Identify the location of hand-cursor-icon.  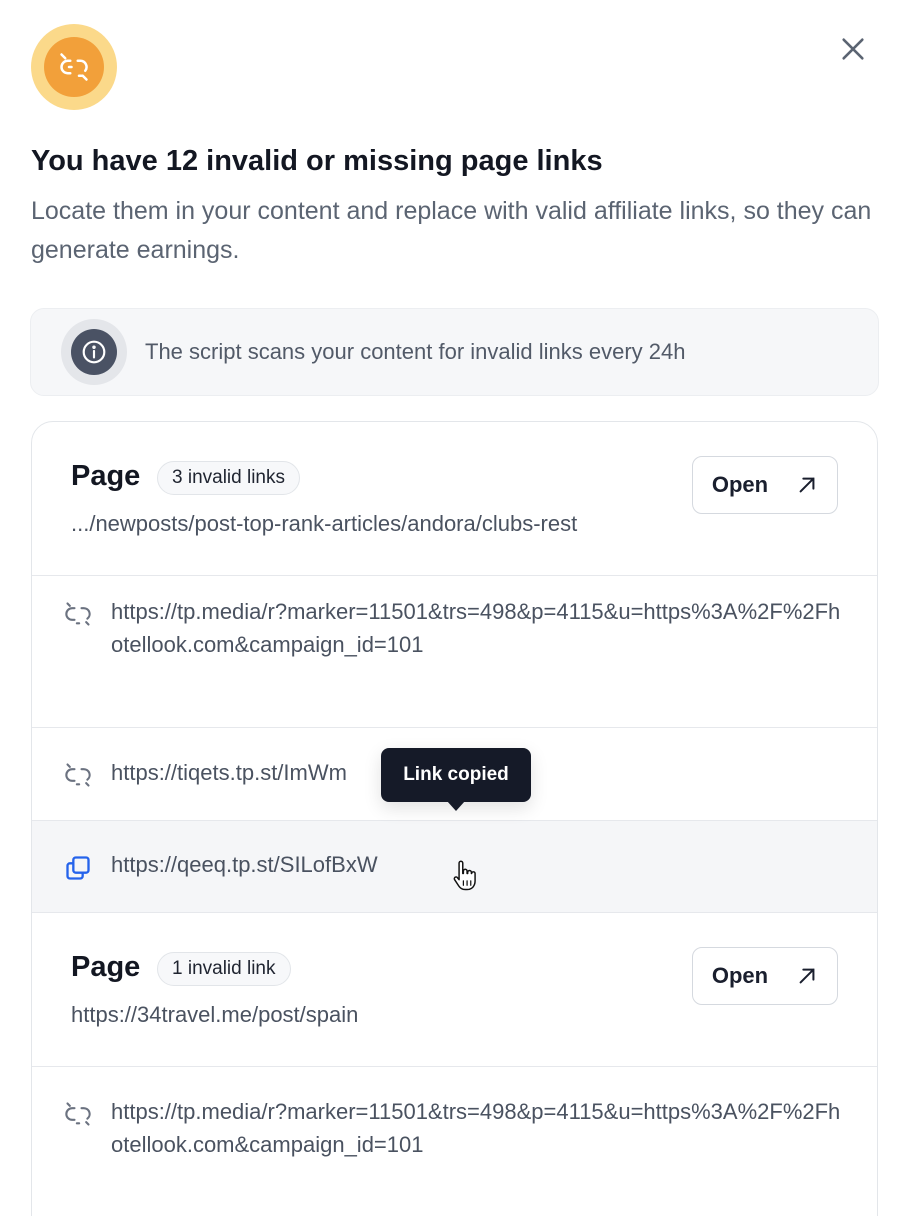
(464, 875).